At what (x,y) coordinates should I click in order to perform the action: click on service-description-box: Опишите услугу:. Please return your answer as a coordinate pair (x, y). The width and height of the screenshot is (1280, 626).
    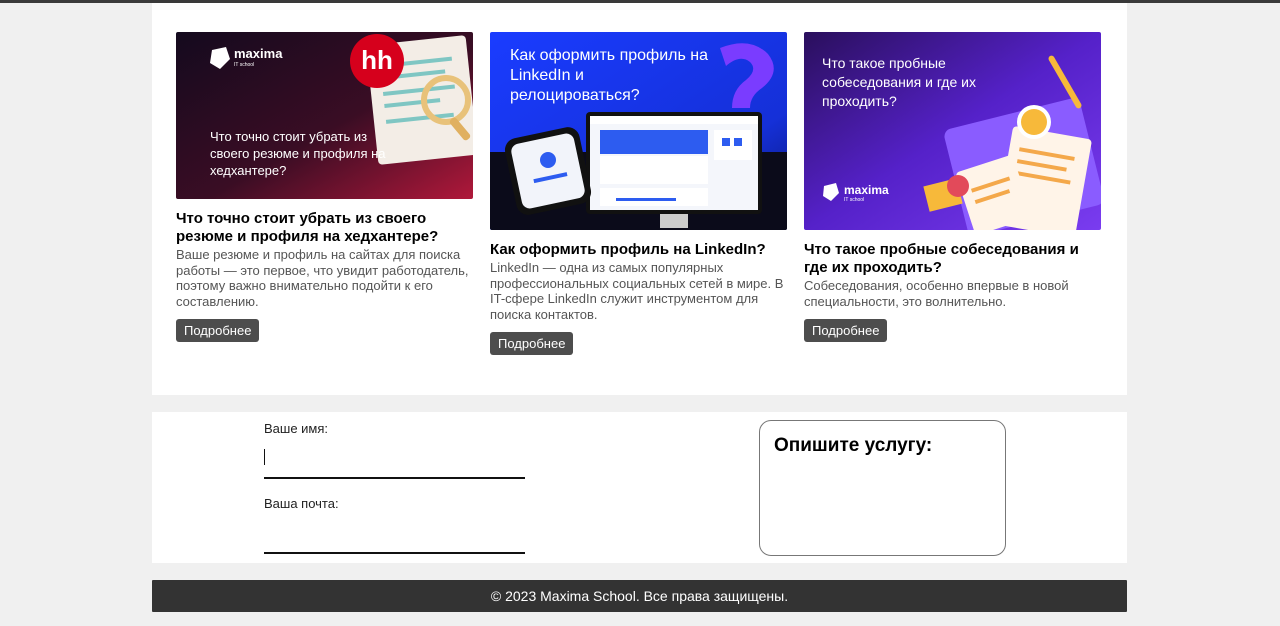
    Looking at the image, I should click on (882, 488).